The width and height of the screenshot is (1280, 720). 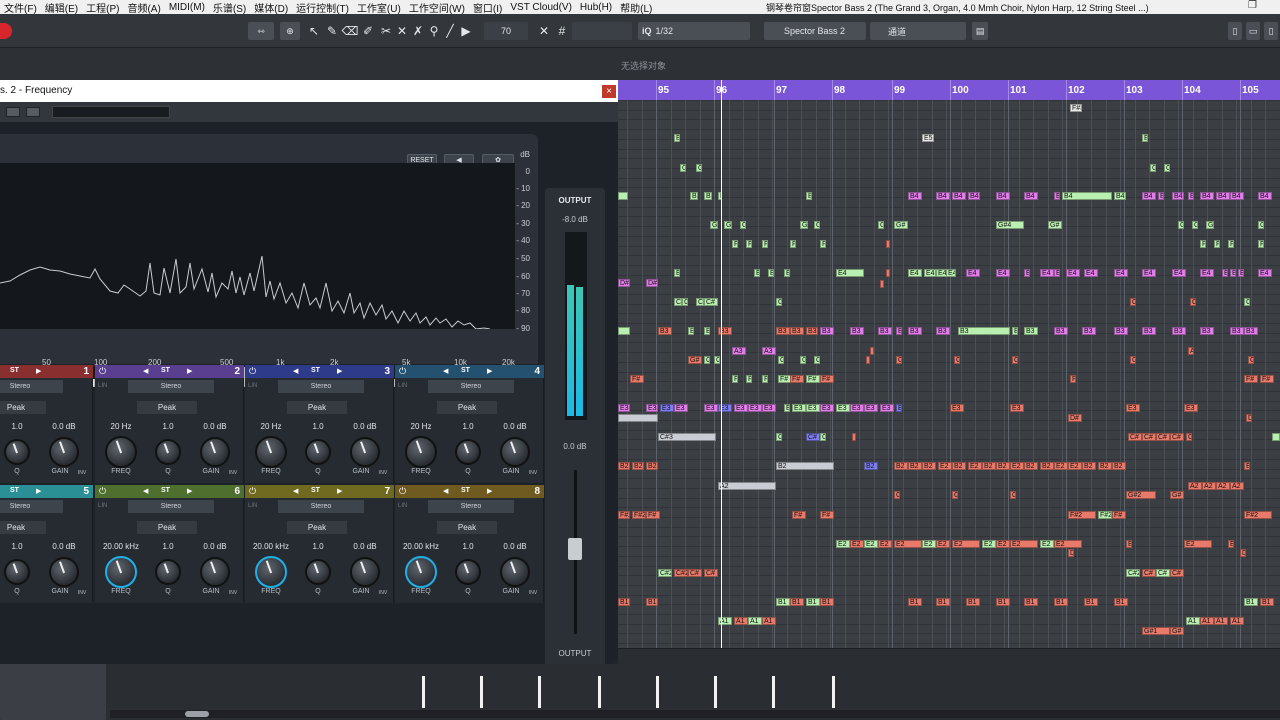 I want to click on bypass-icon, so click(x=13, y=112).